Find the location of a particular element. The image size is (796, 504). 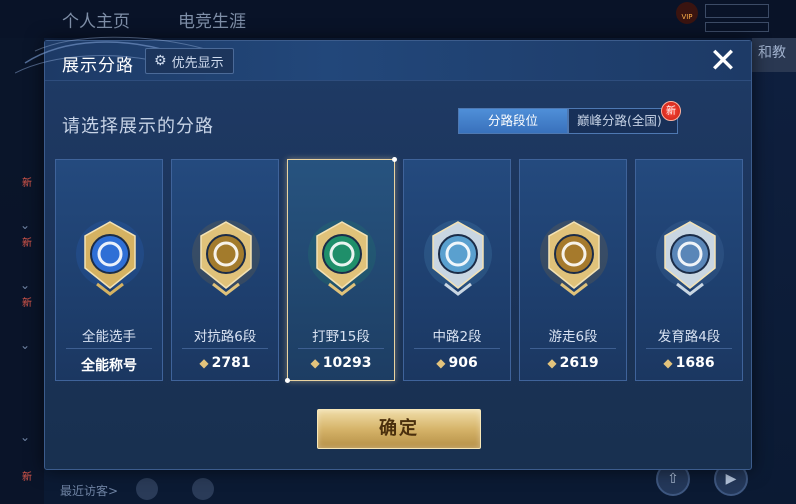

lane-card-stat-value: 906 is located at coordinates (463, 363).